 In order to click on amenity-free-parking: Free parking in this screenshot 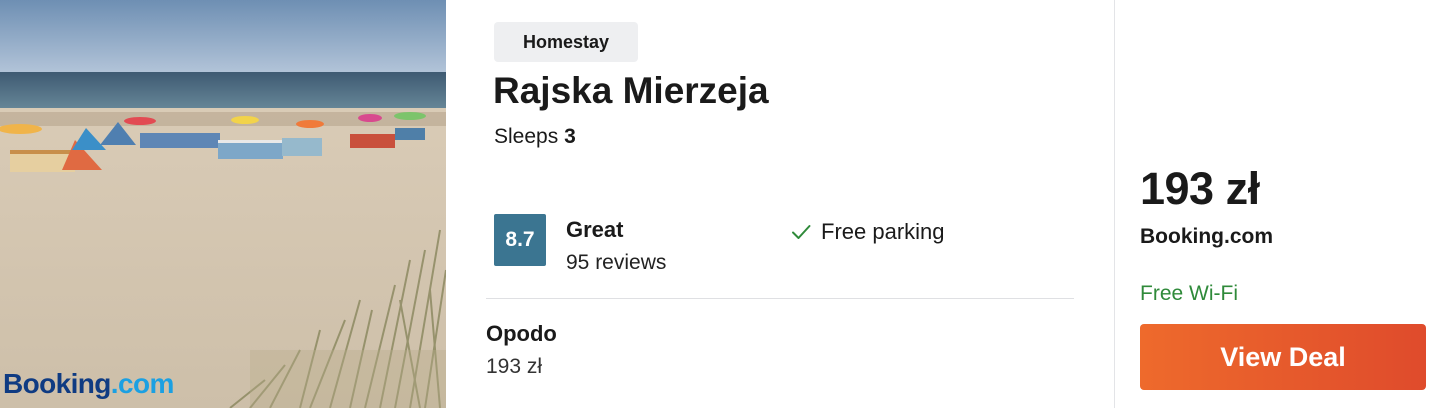, I will do `click(867, 232)`.